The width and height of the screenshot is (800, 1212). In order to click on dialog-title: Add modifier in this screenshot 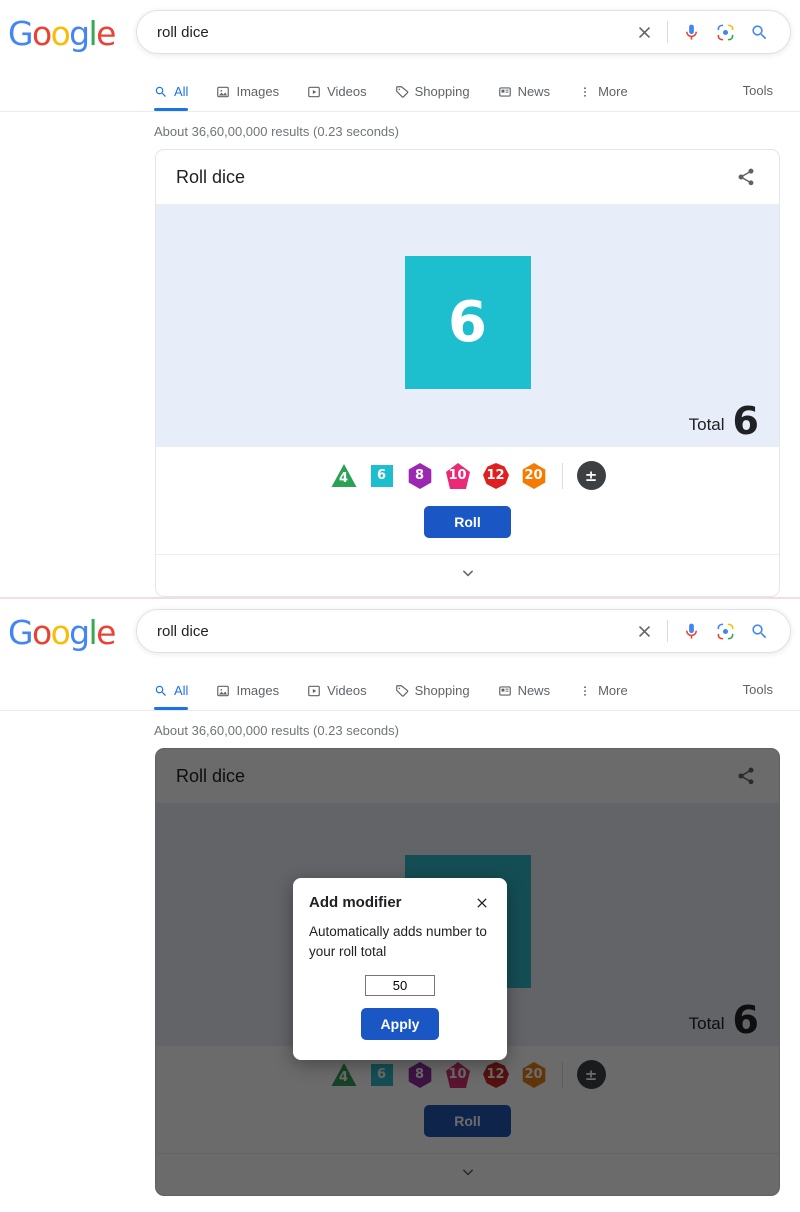, I will do `click(355, 902)`.